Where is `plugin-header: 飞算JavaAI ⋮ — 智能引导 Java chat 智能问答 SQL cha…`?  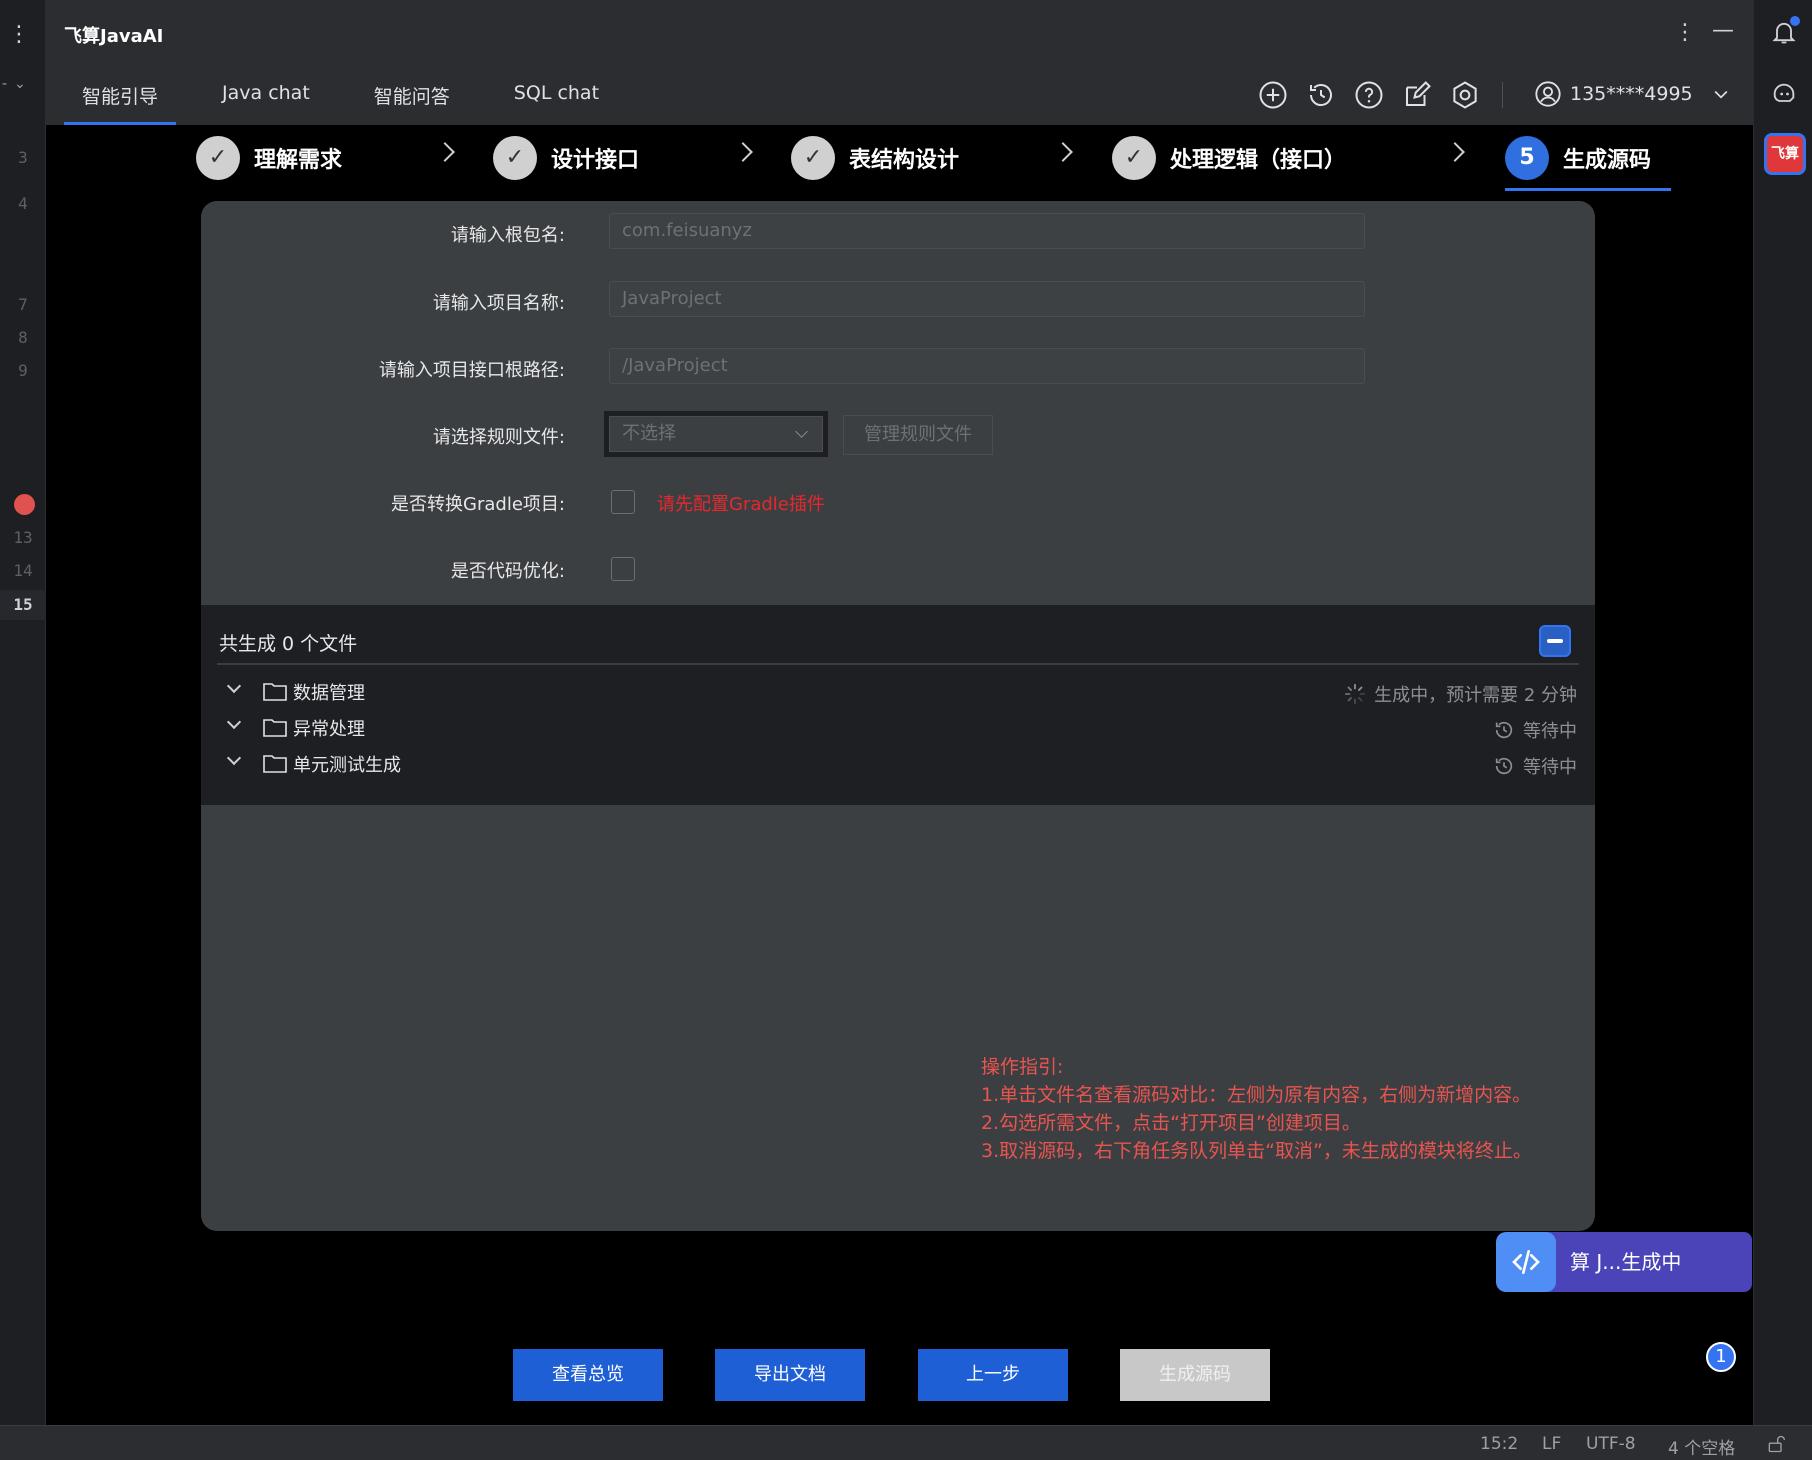 plugin-header: 飞算JavaAI ⋮ — 智能引导 Java chat 智能问答 SQL cha… is located at coordinates (899, 62).